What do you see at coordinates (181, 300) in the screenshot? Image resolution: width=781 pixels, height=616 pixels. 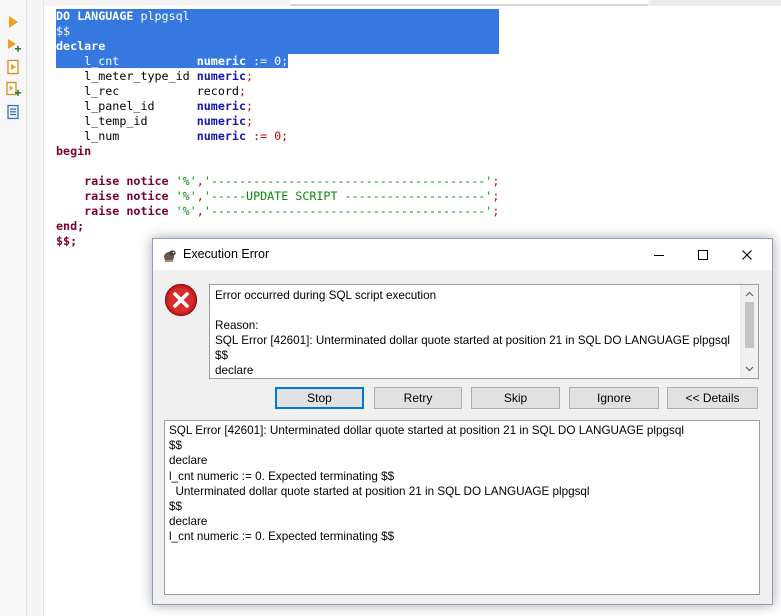 I see `error-icon` at bounding box center [181, 300].